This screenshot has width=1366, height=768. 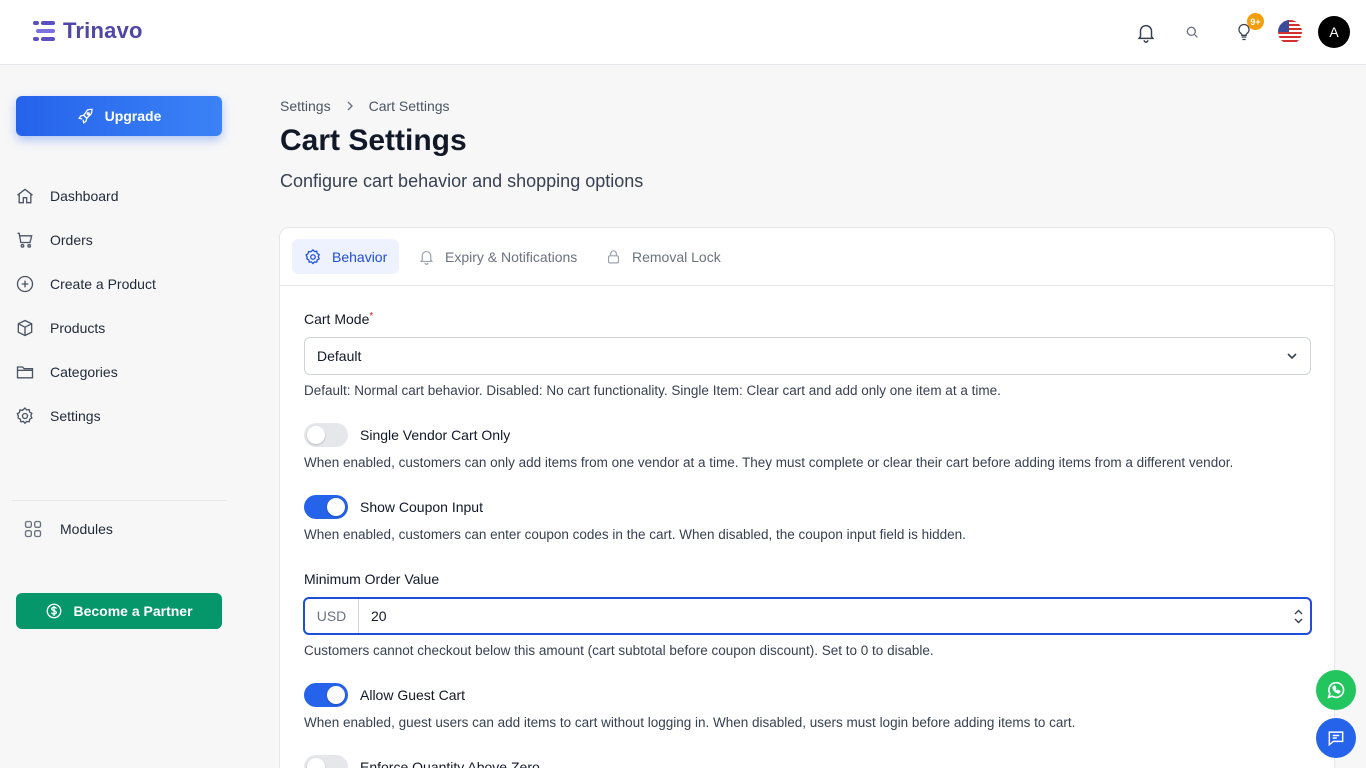 I want to click on logo-icon, so click(x=44, y=31).